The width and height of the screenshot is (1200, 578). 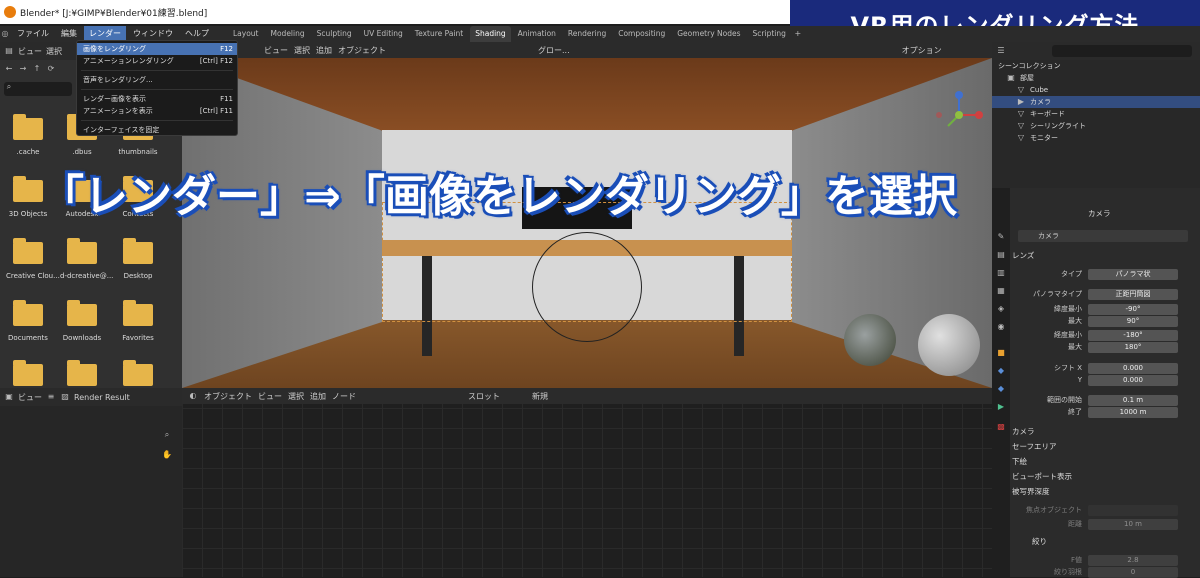 What do you see at coordinates (5, 34) in the screenshot?
I see `blender-menu-icon: ◎` at bounding box center [5, 34].